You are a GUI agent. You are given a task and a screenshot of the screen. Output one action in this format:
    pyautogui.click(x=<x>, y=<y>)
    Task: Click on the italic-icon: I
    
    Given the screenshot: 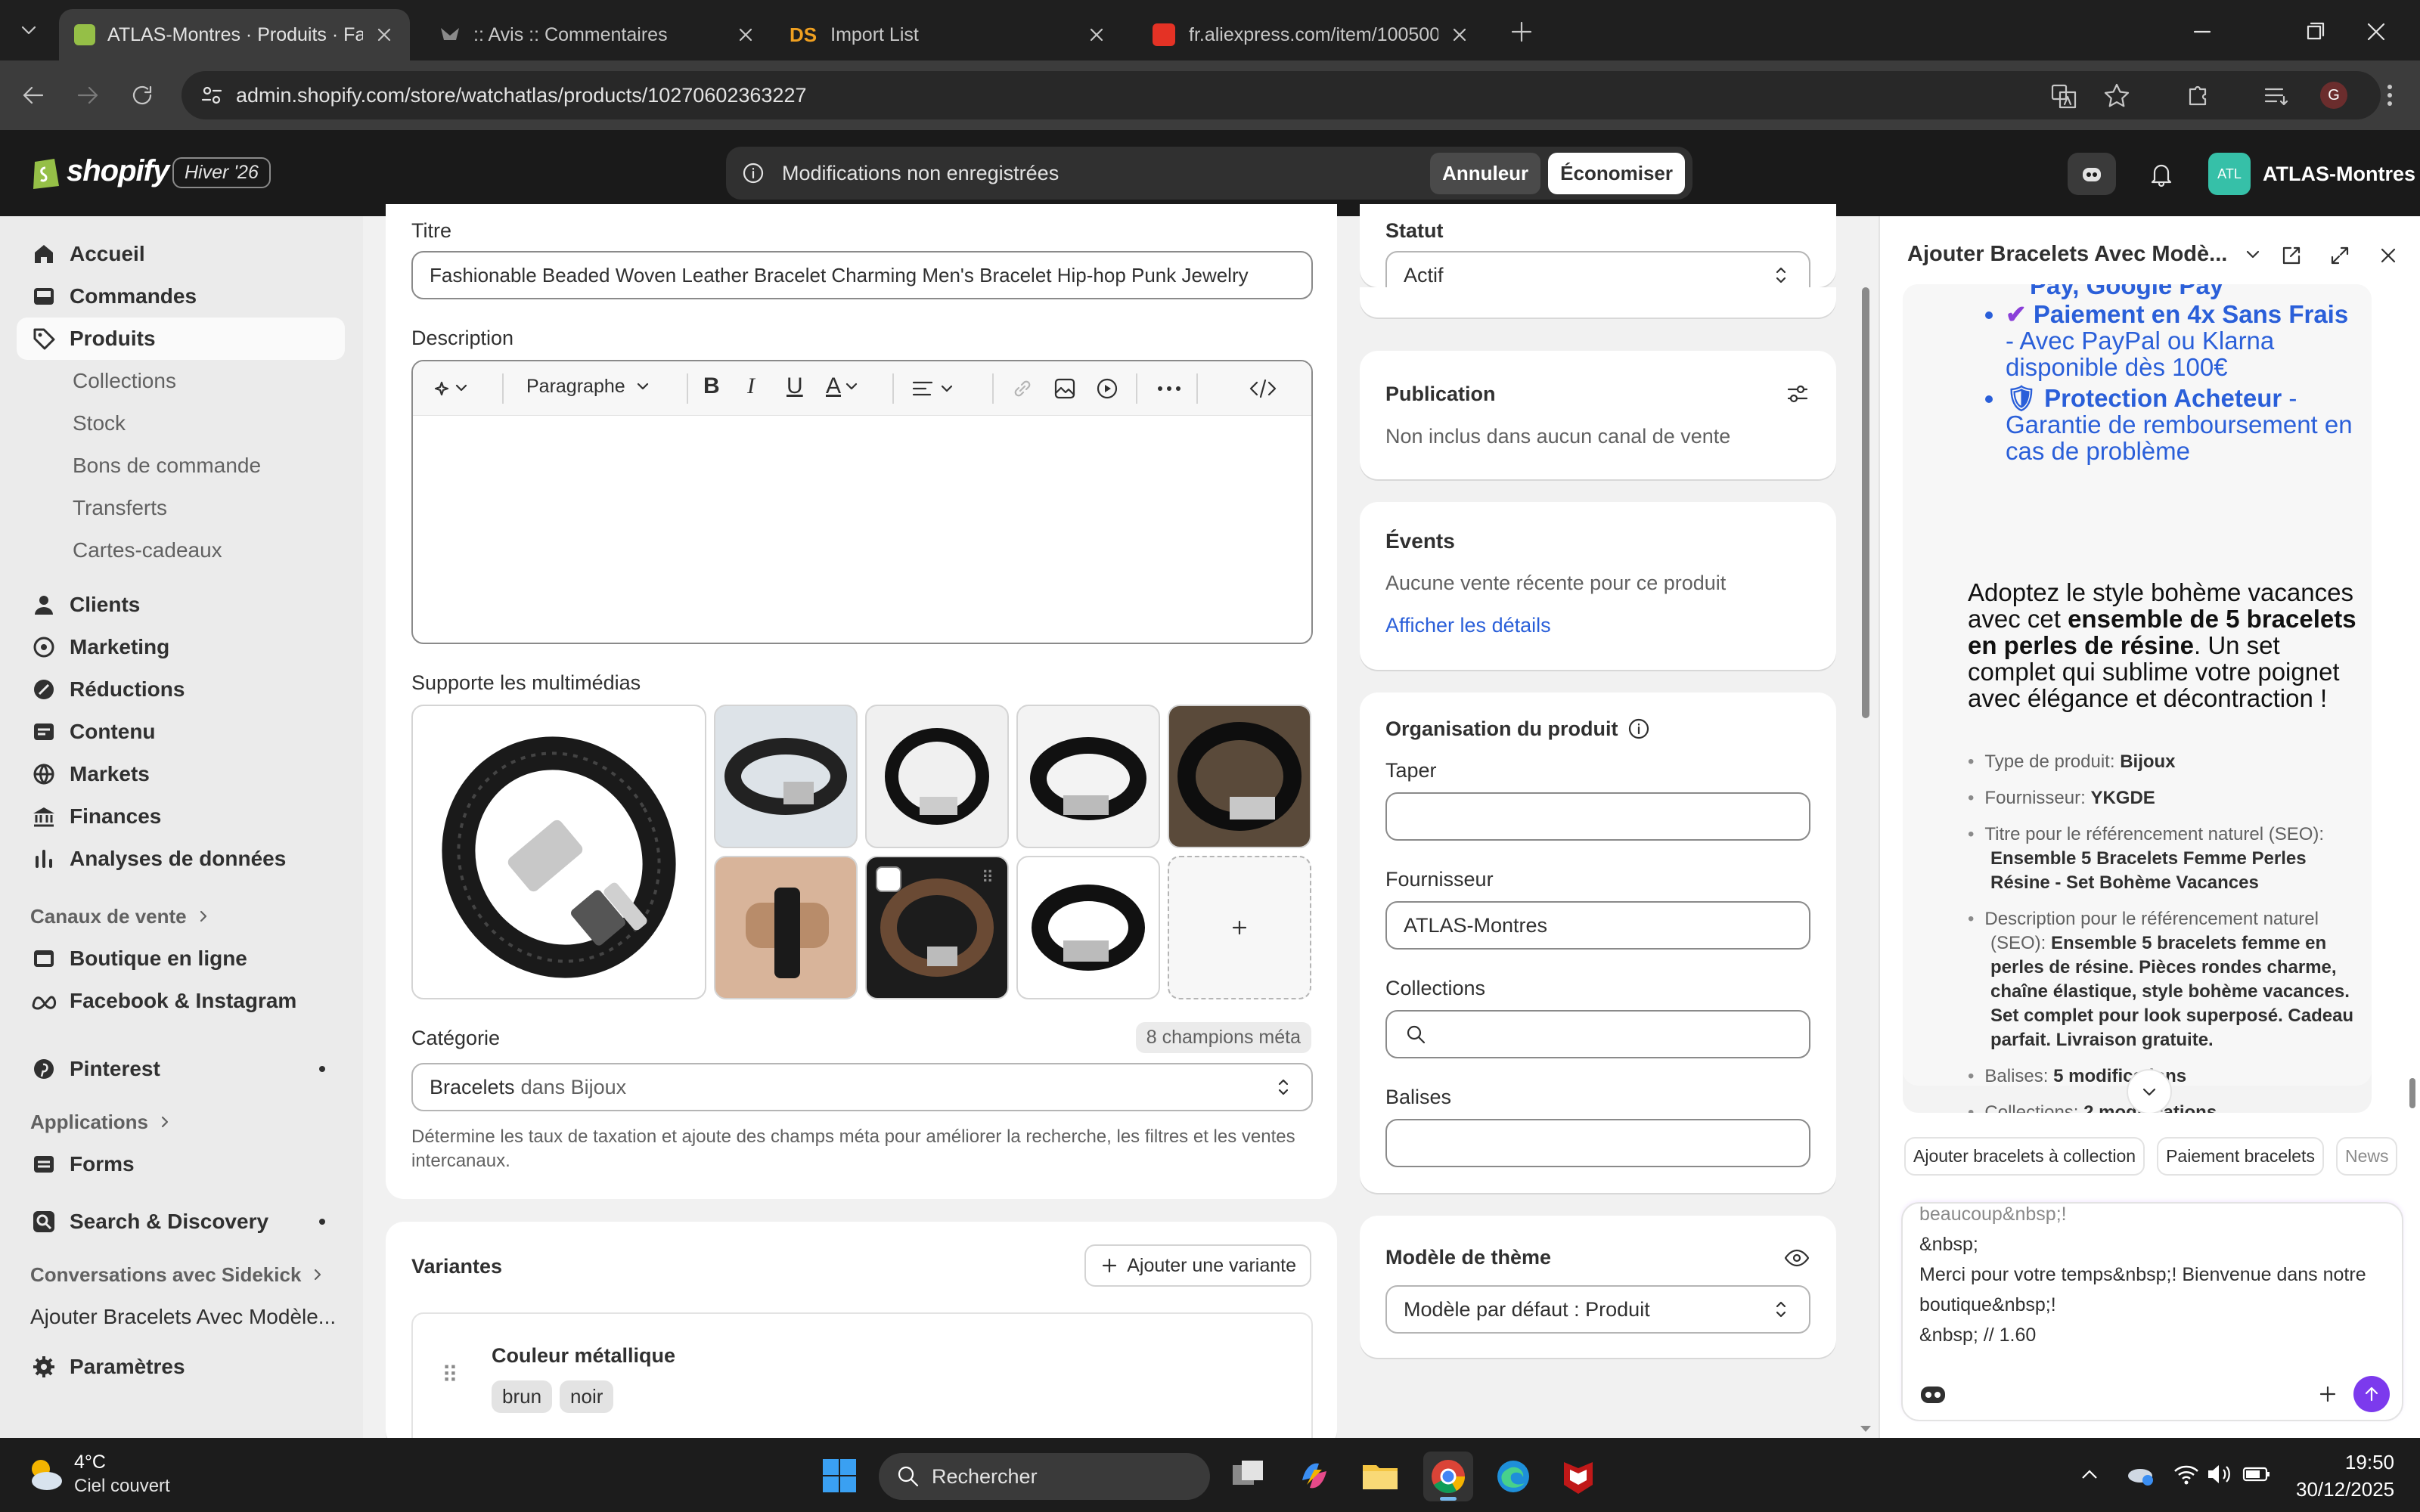 What is the action you would take?
    pyautogui.click(x=751, y=386)
    